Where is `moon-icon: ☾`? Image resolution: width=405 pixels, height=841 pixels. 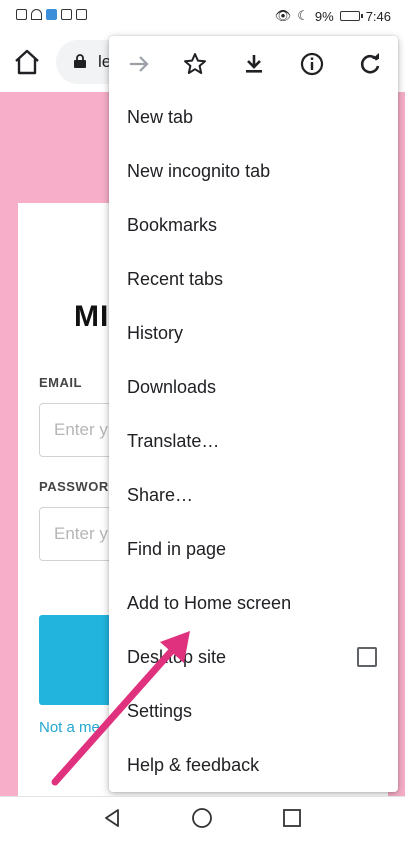 moon-icon: ☾ is located at coordinates (303, 15).